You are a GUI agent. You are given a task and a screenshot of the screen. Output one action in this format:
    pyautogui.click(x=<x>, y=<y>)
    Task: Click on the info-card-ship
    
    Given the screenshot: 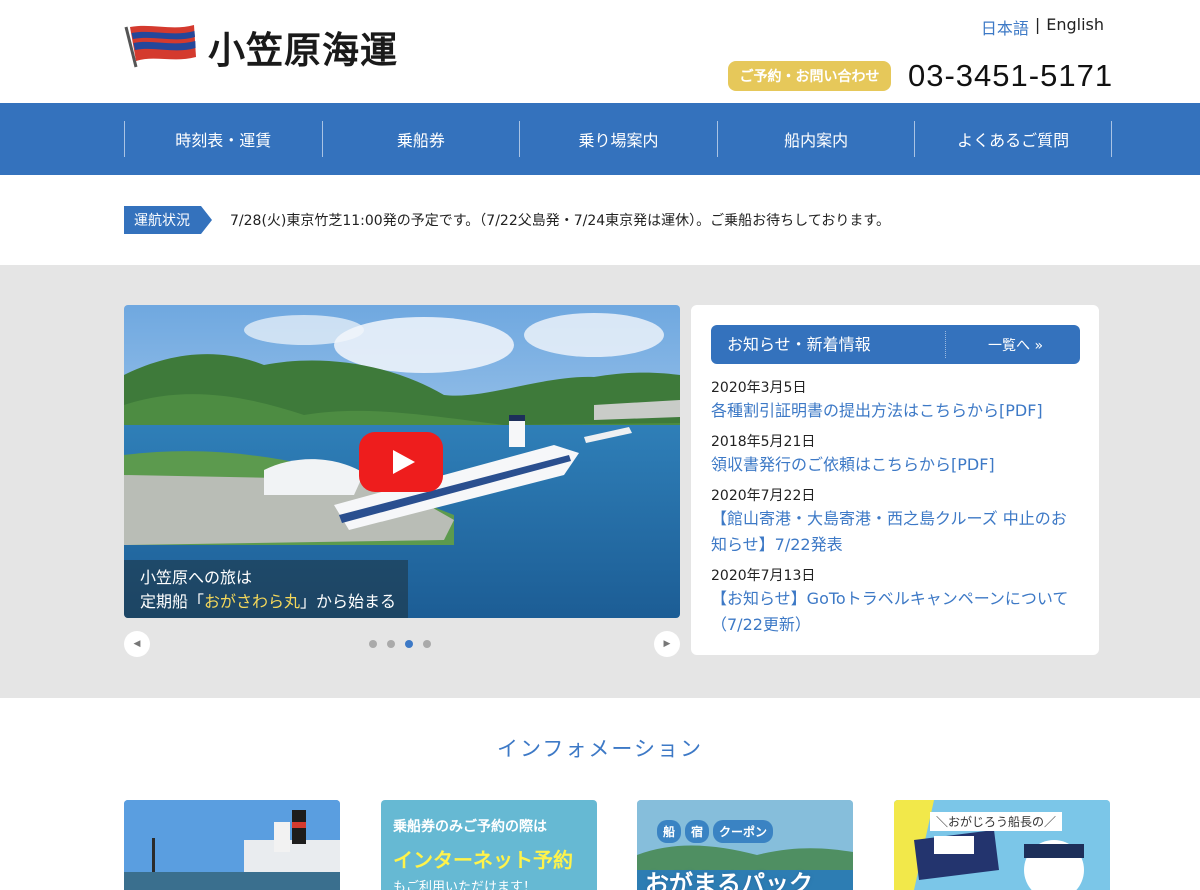 What is the action you would take?
    pyautogui.click(x=232, y=845)
    